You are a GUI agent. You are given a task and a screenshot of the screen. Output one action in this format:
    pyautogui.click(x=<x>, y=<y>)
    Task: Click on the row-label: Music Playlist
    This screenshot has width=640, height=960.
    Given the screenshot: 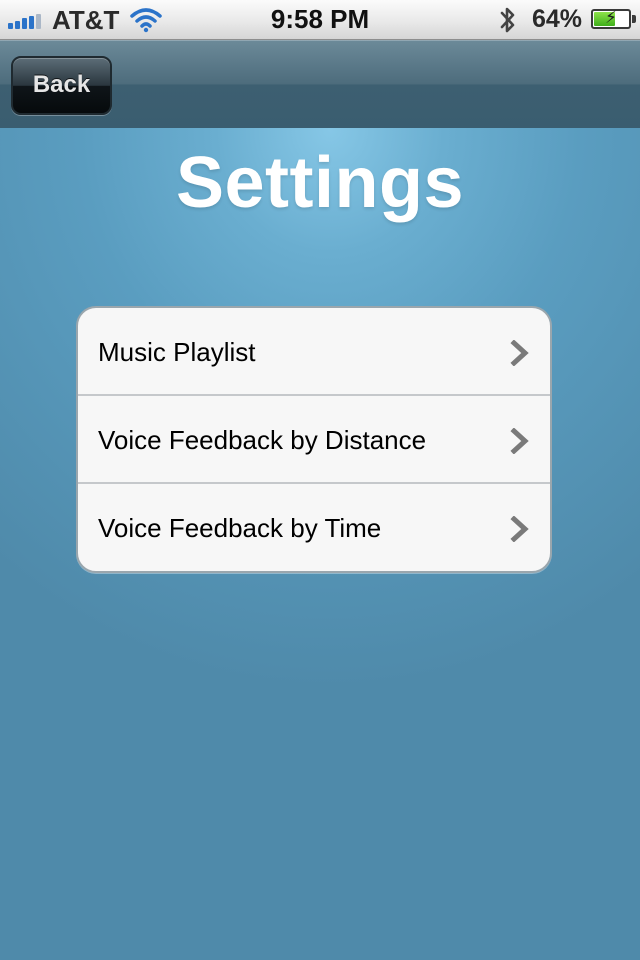 What is the action you would take?
    pyautogui.click(x=177, y=352)
    